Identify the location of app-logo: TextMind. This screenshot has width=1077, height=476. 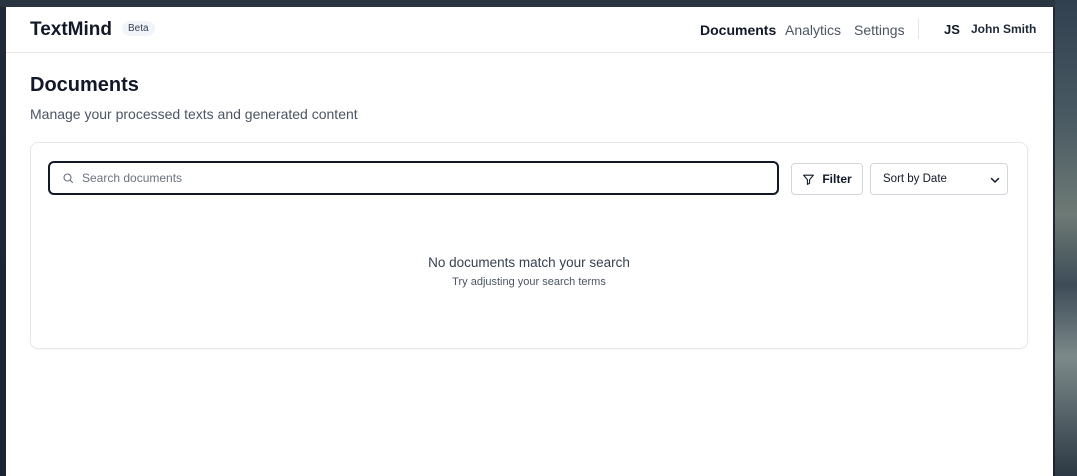
(71, 30).